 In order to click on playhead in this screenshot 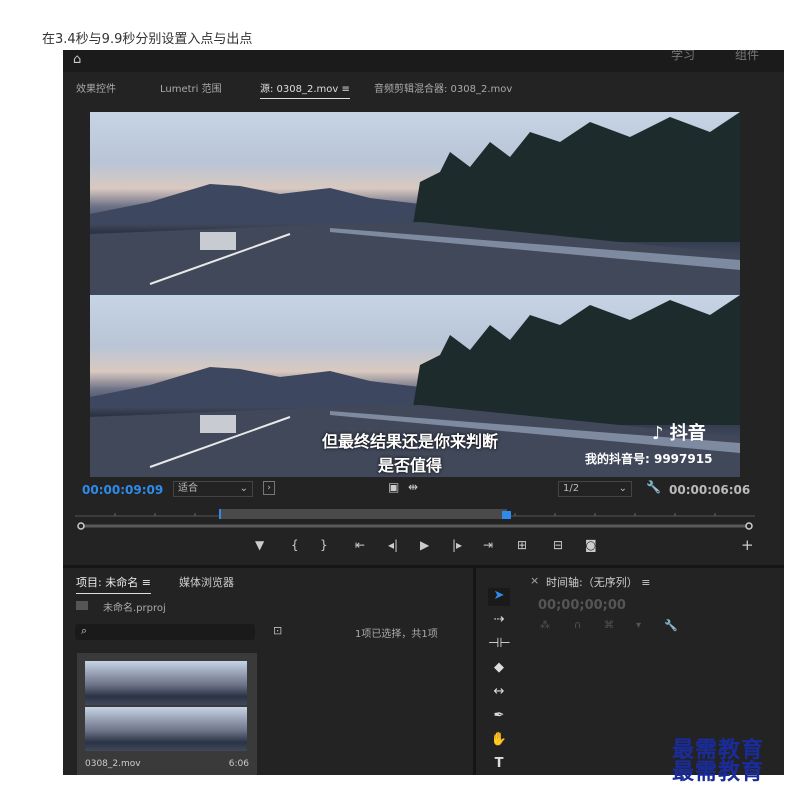, I will do `click(506, 515)`.